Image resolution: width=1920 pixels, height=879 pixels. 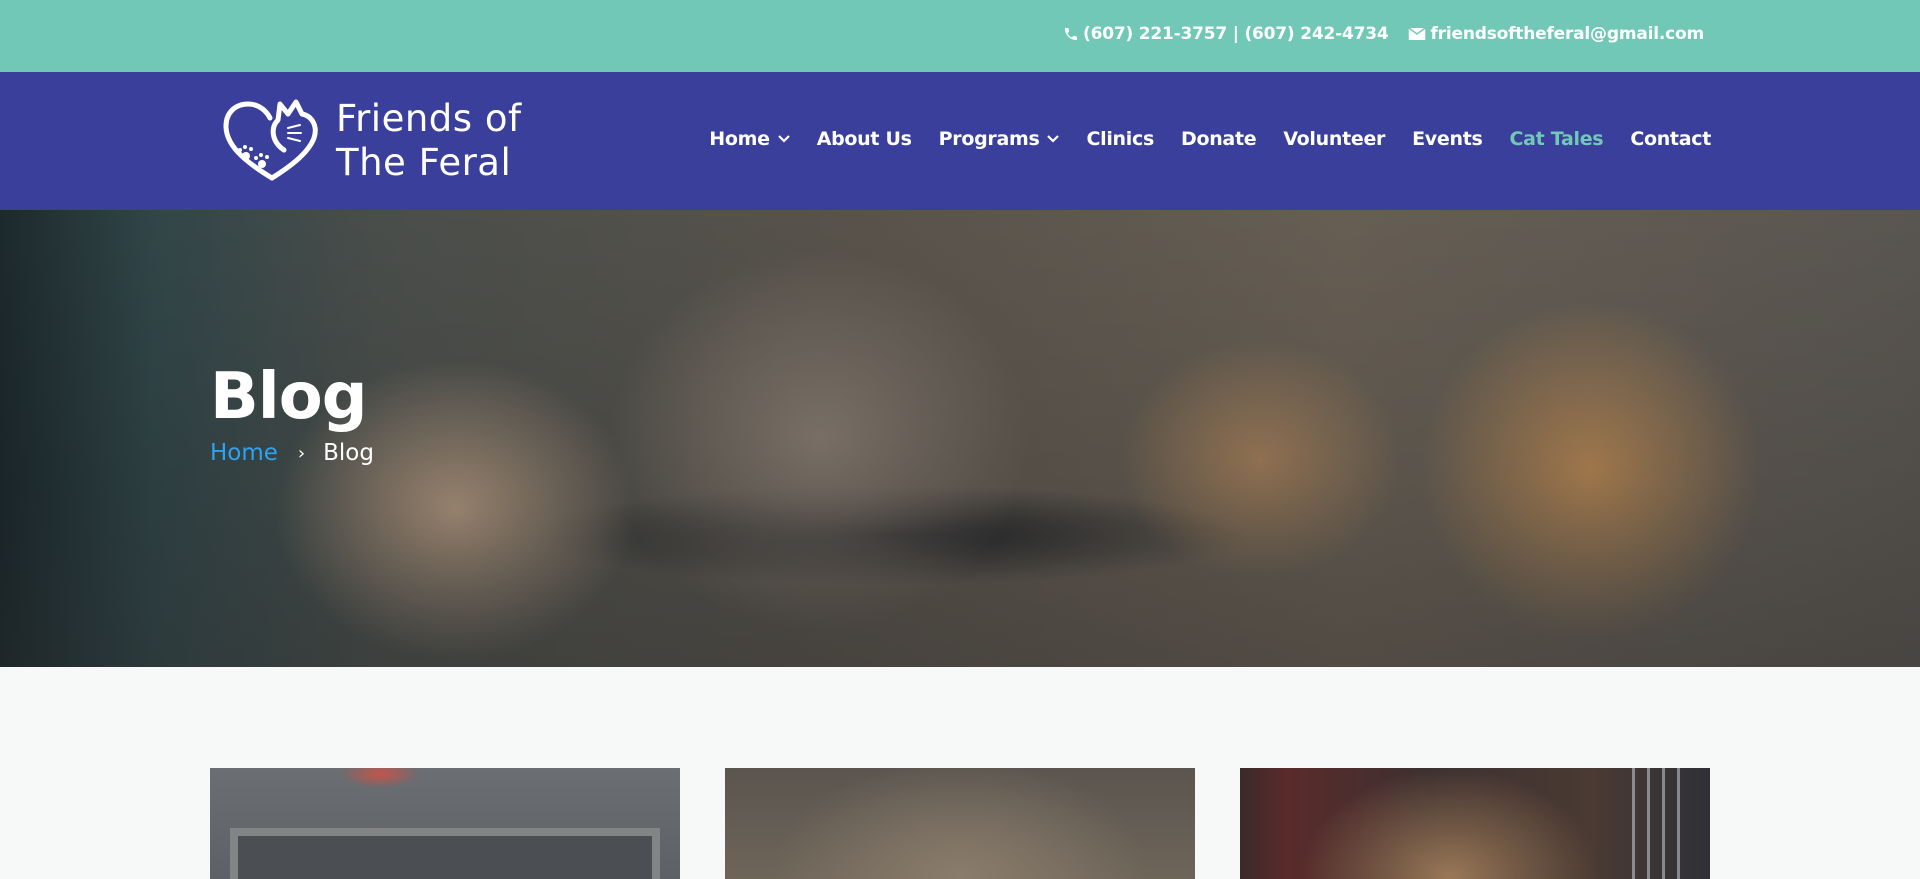 I want to click on envelope-icon, so click(x=1417, y=33).